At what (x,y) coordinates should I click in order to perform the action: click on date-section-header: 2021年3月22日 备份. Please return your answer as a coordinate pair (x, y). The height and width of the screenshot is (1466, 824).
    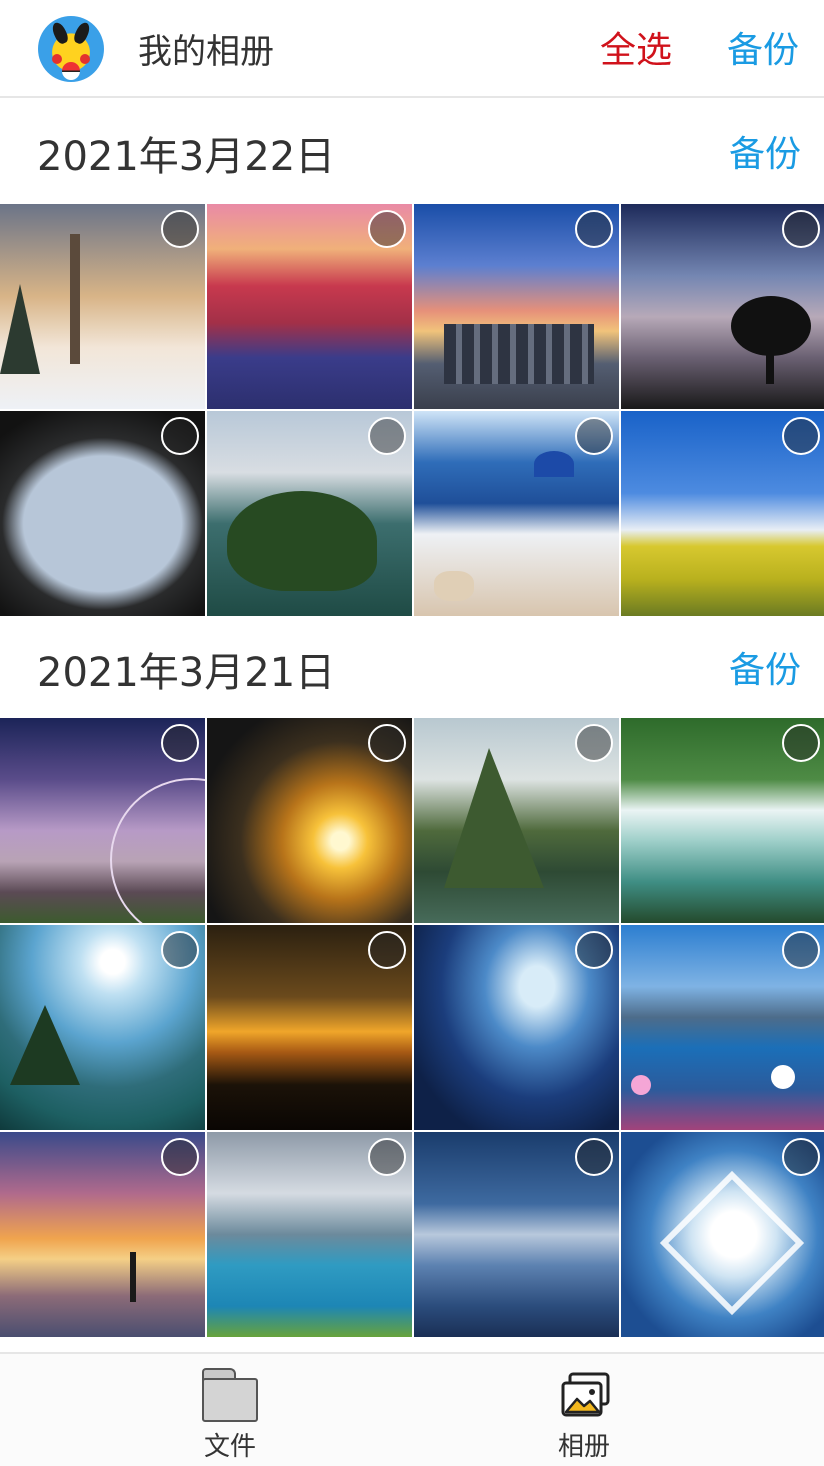
    Looking at the image, I should click on (412, 150).